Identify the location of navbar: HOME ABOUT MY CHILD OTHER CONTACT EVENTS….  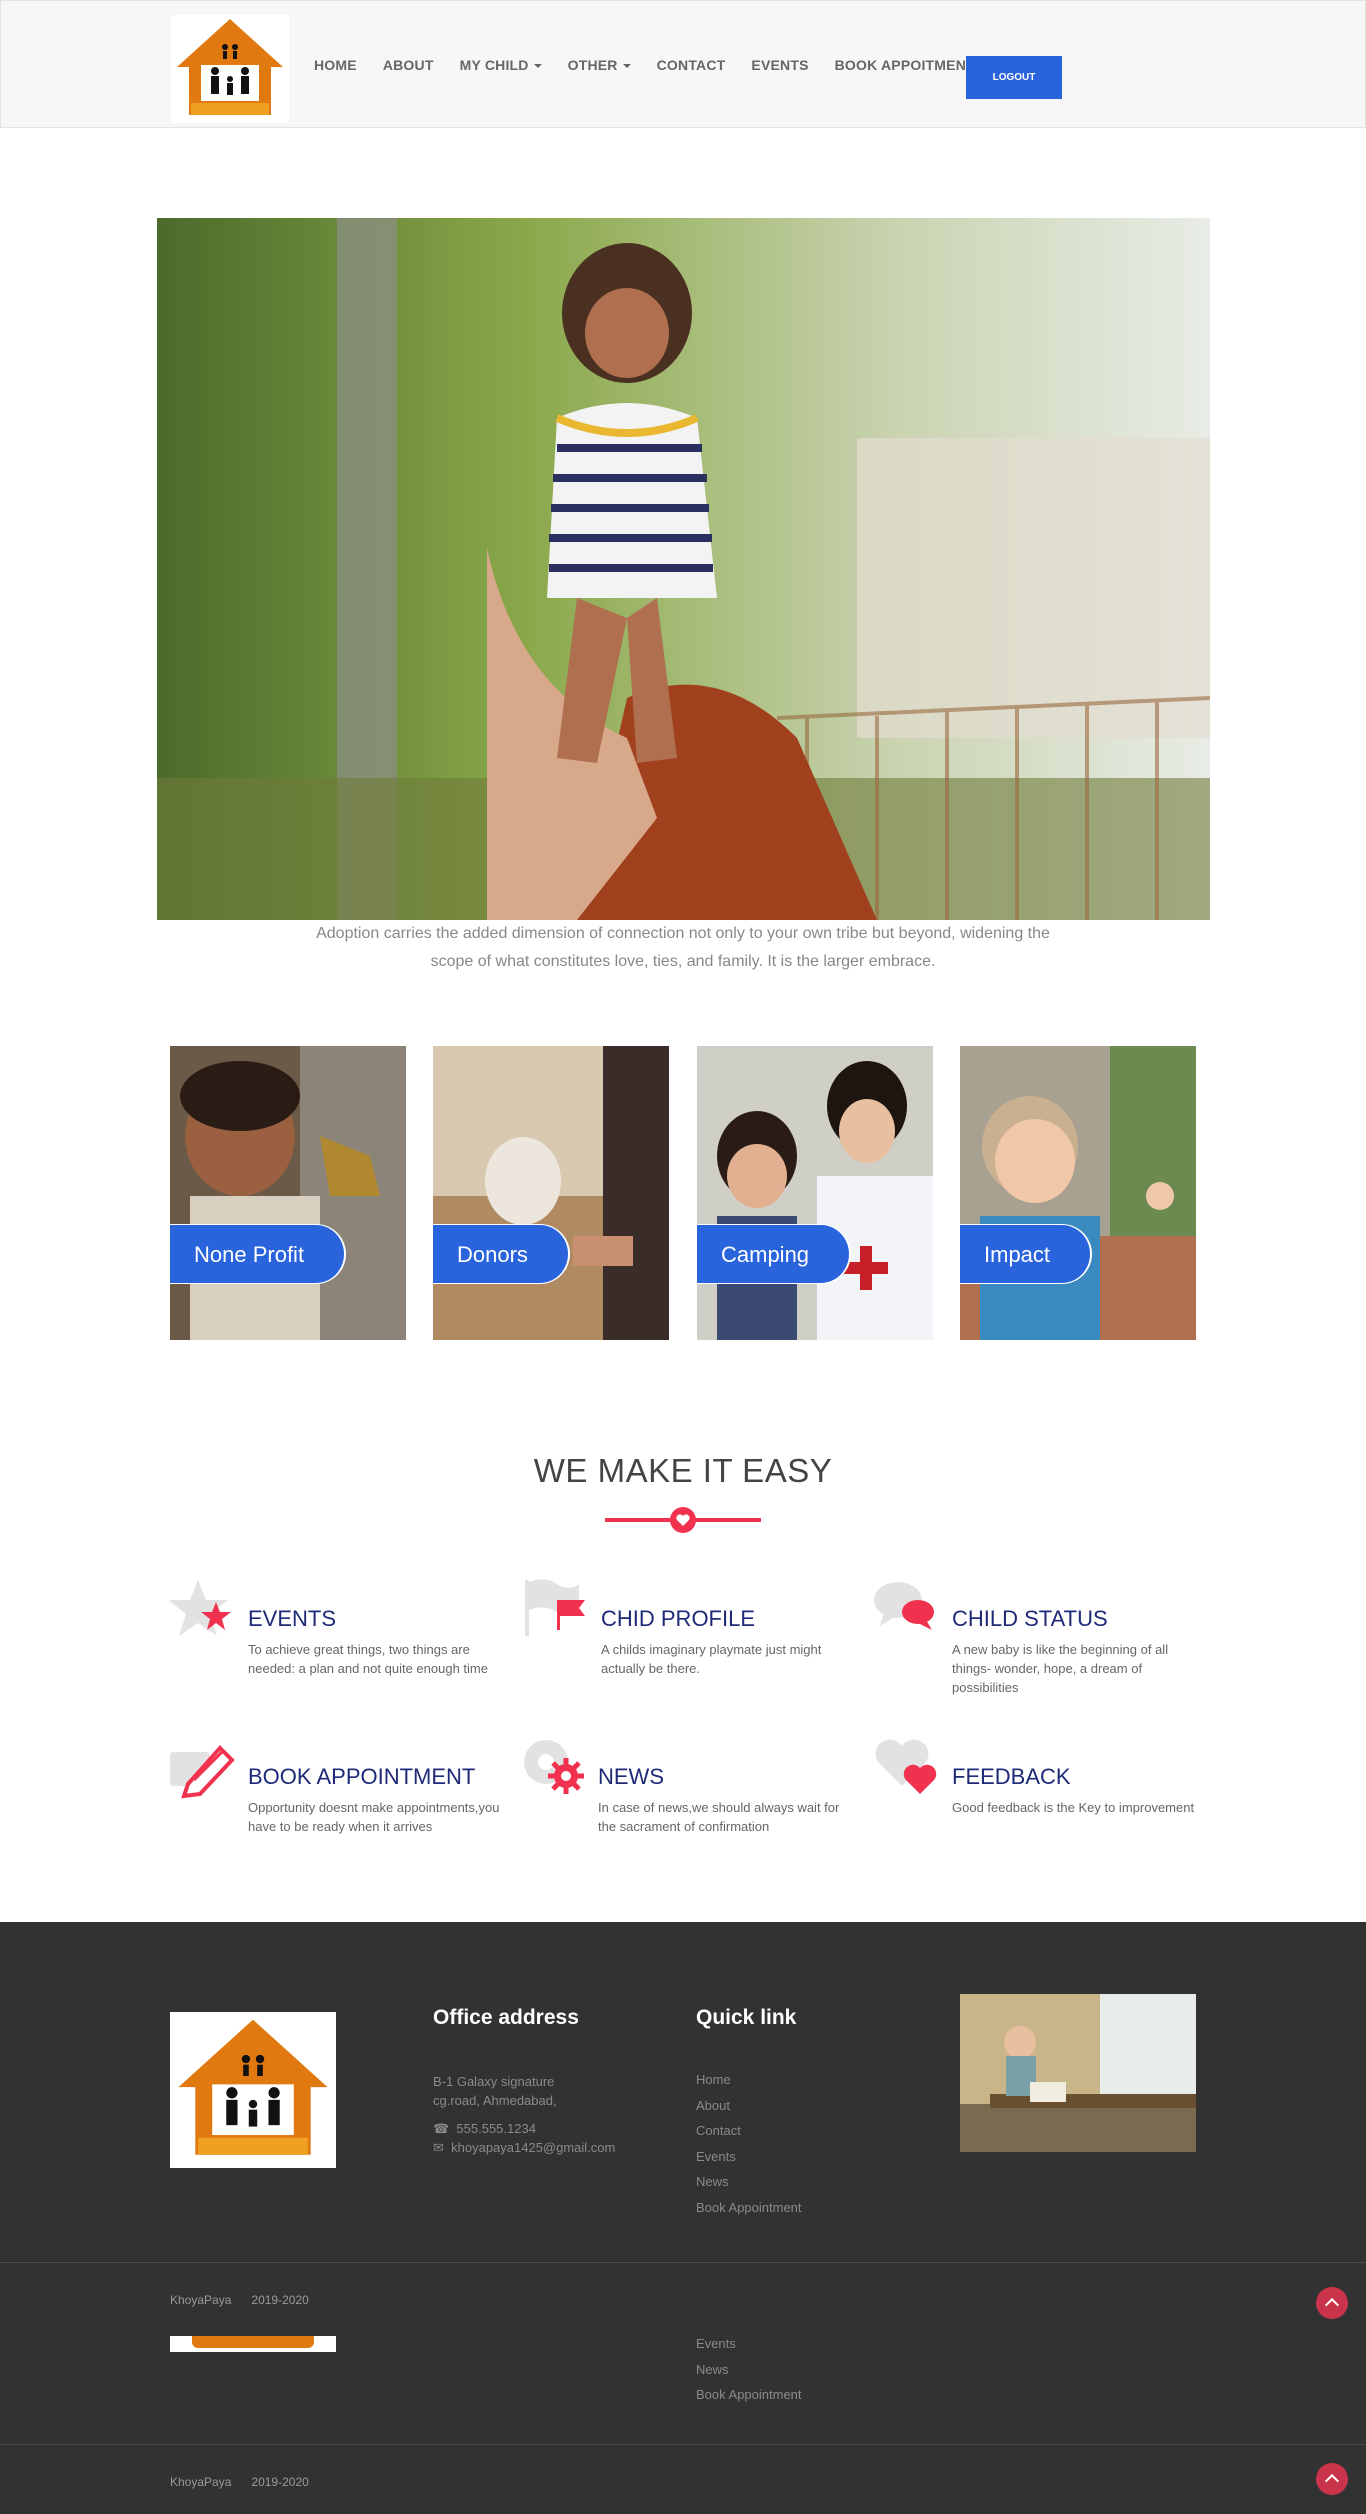
(683, 64).